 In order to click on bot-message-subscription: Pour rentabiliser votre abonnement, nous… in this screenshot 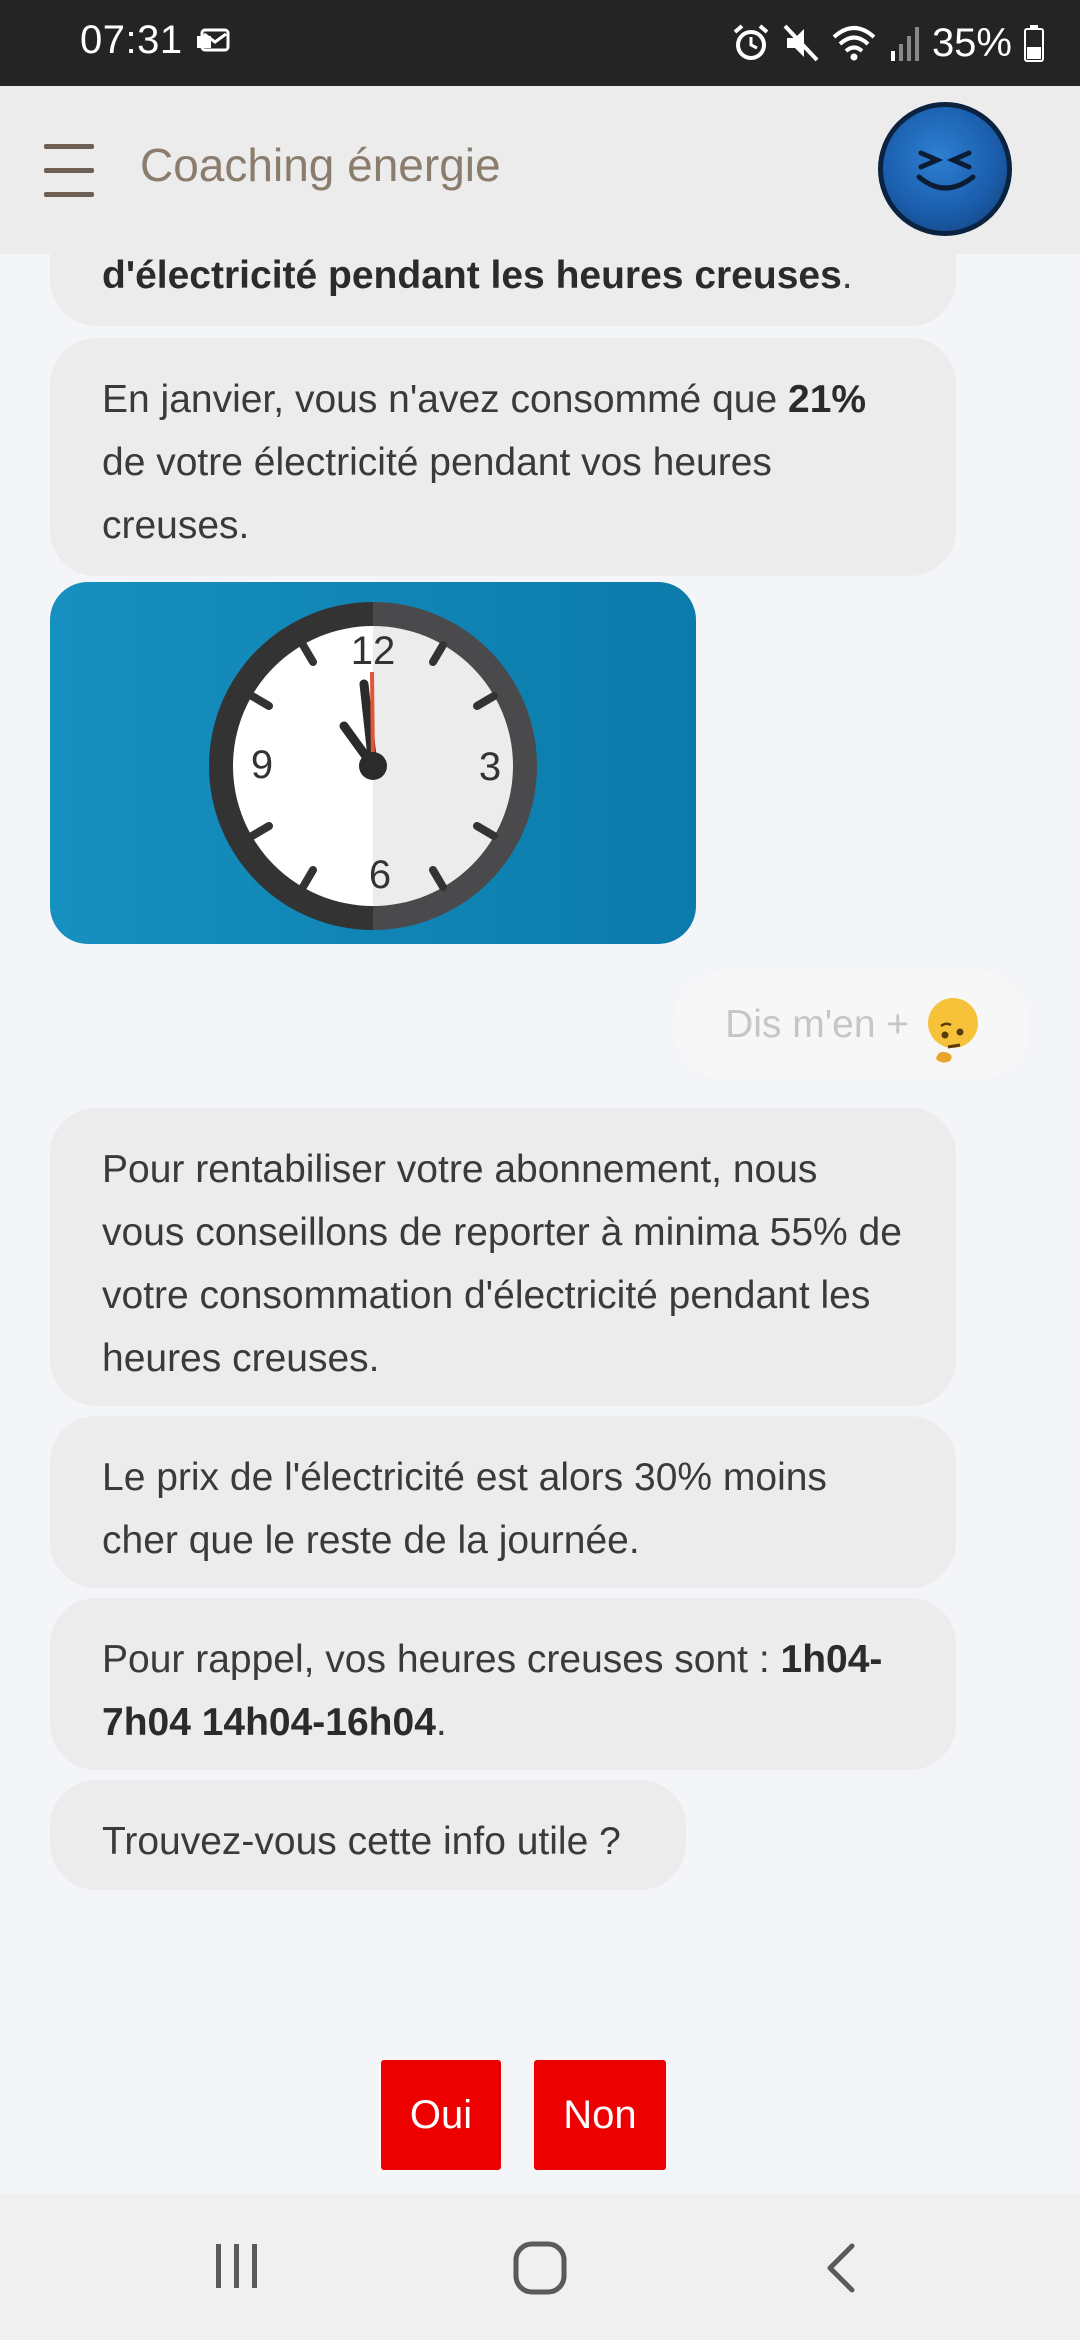, I will do `click(503, 1257)`.